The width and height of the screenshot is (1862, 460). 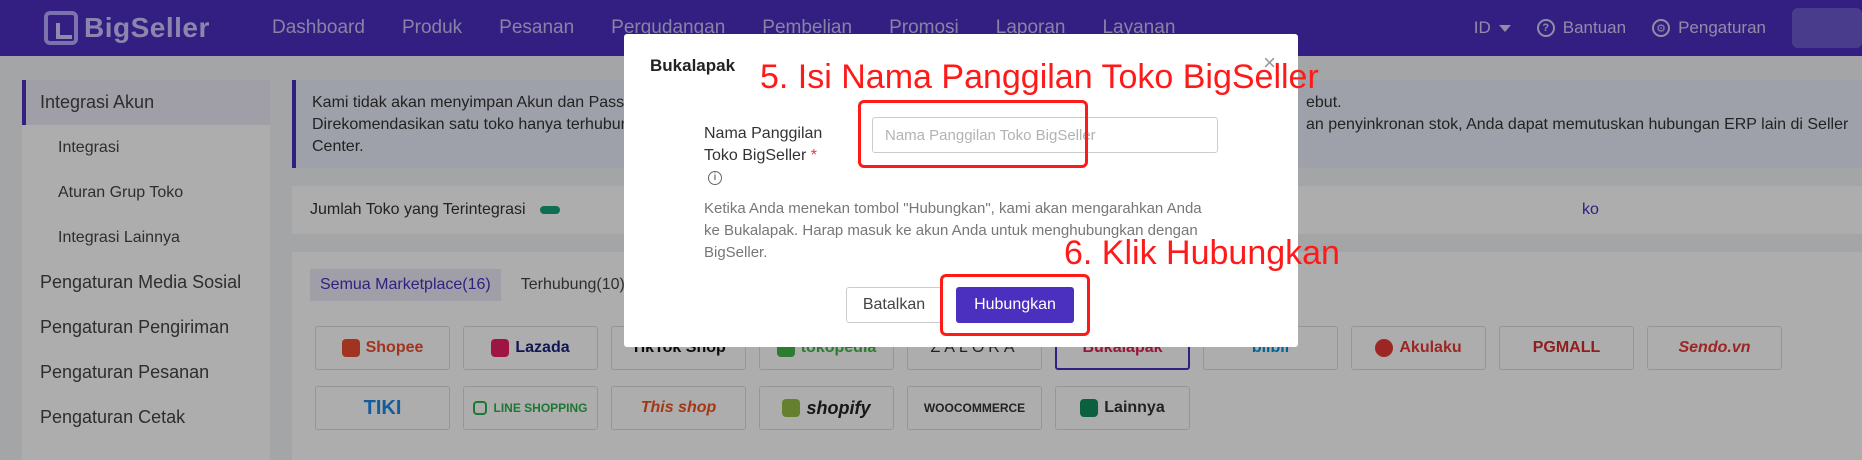 I want to click on annotation-step-6: 6. Klik Hubungkan, so click(x=1202, y=253).